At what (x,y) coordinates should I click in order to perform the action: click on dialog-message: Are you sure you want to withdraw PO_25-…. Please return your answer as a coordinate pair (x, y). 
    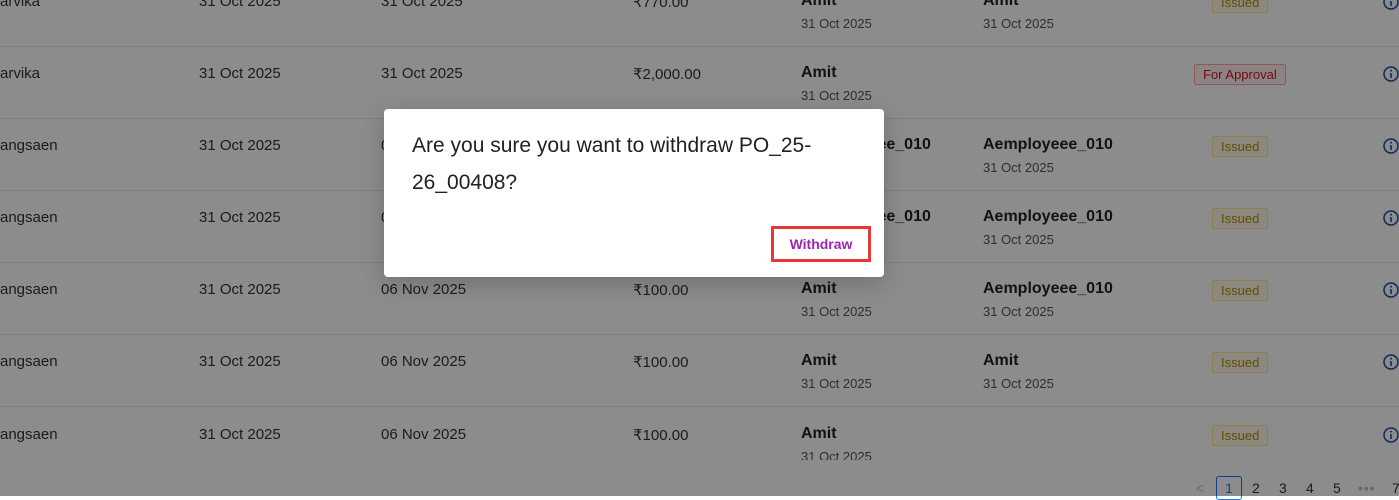
    Looking at the image, I should click on (612, 164).